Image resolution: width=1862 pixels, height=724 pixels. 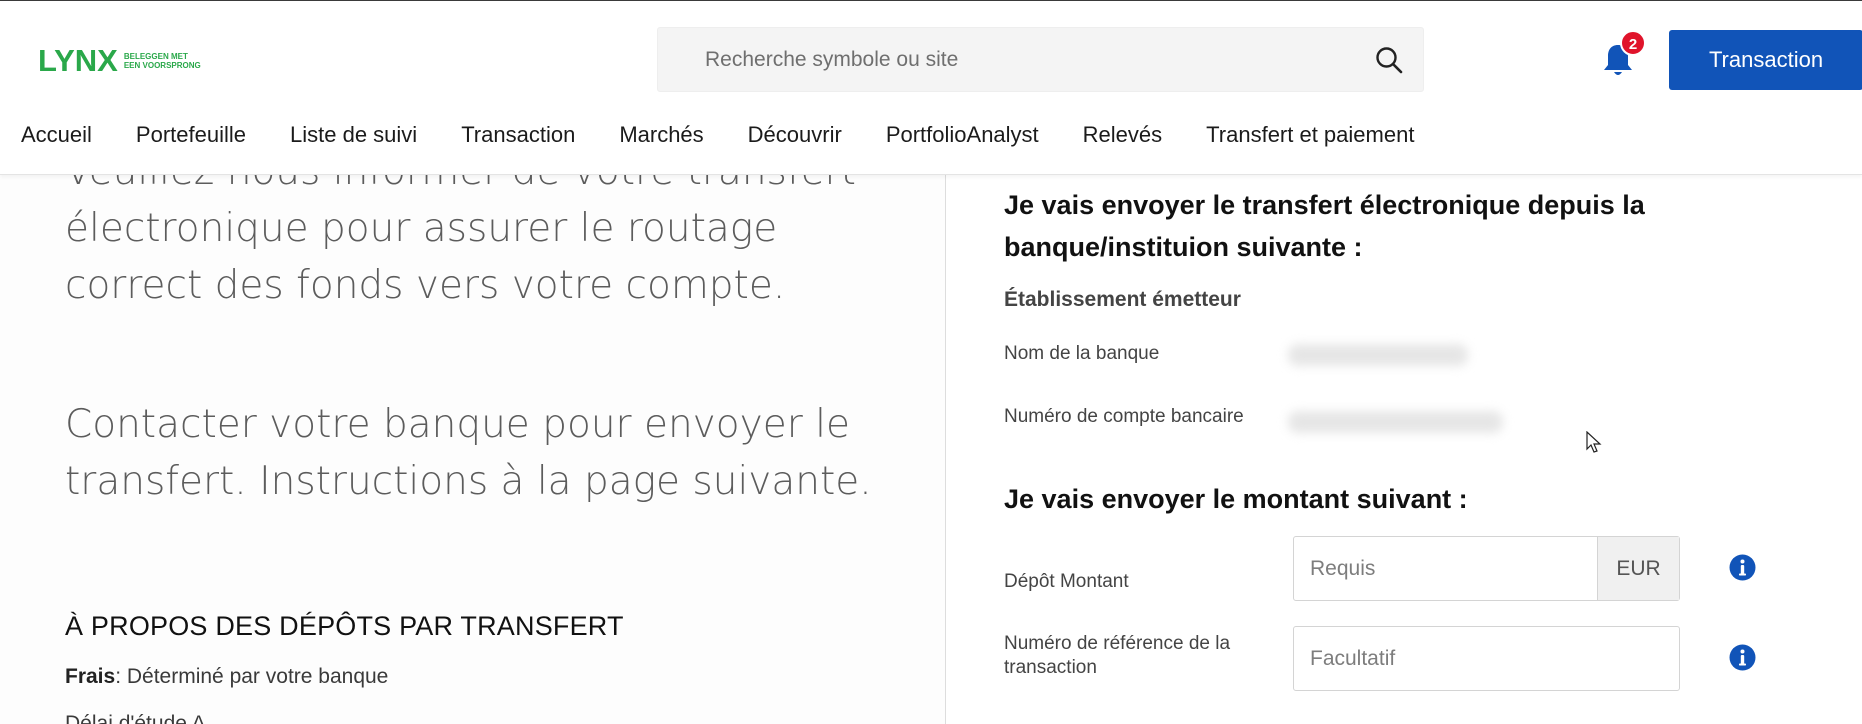 What do you see at coordinates (1765, 60) in the screenshot?
I see `transaction-button: Transaction` at bounding box center [1765, 60].